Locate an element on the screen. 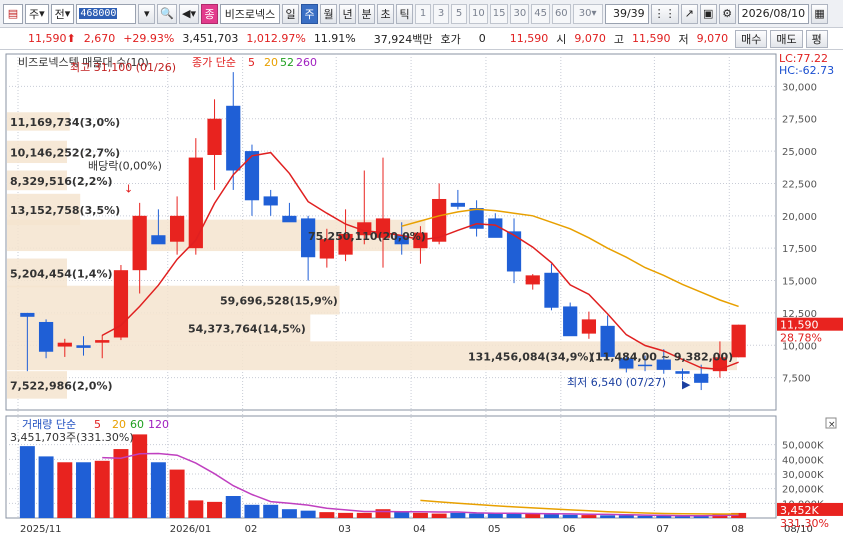 The width and height of the screenshot is (843, 539). price-change-pct: +29.93% is located at coordinates (149, 38).